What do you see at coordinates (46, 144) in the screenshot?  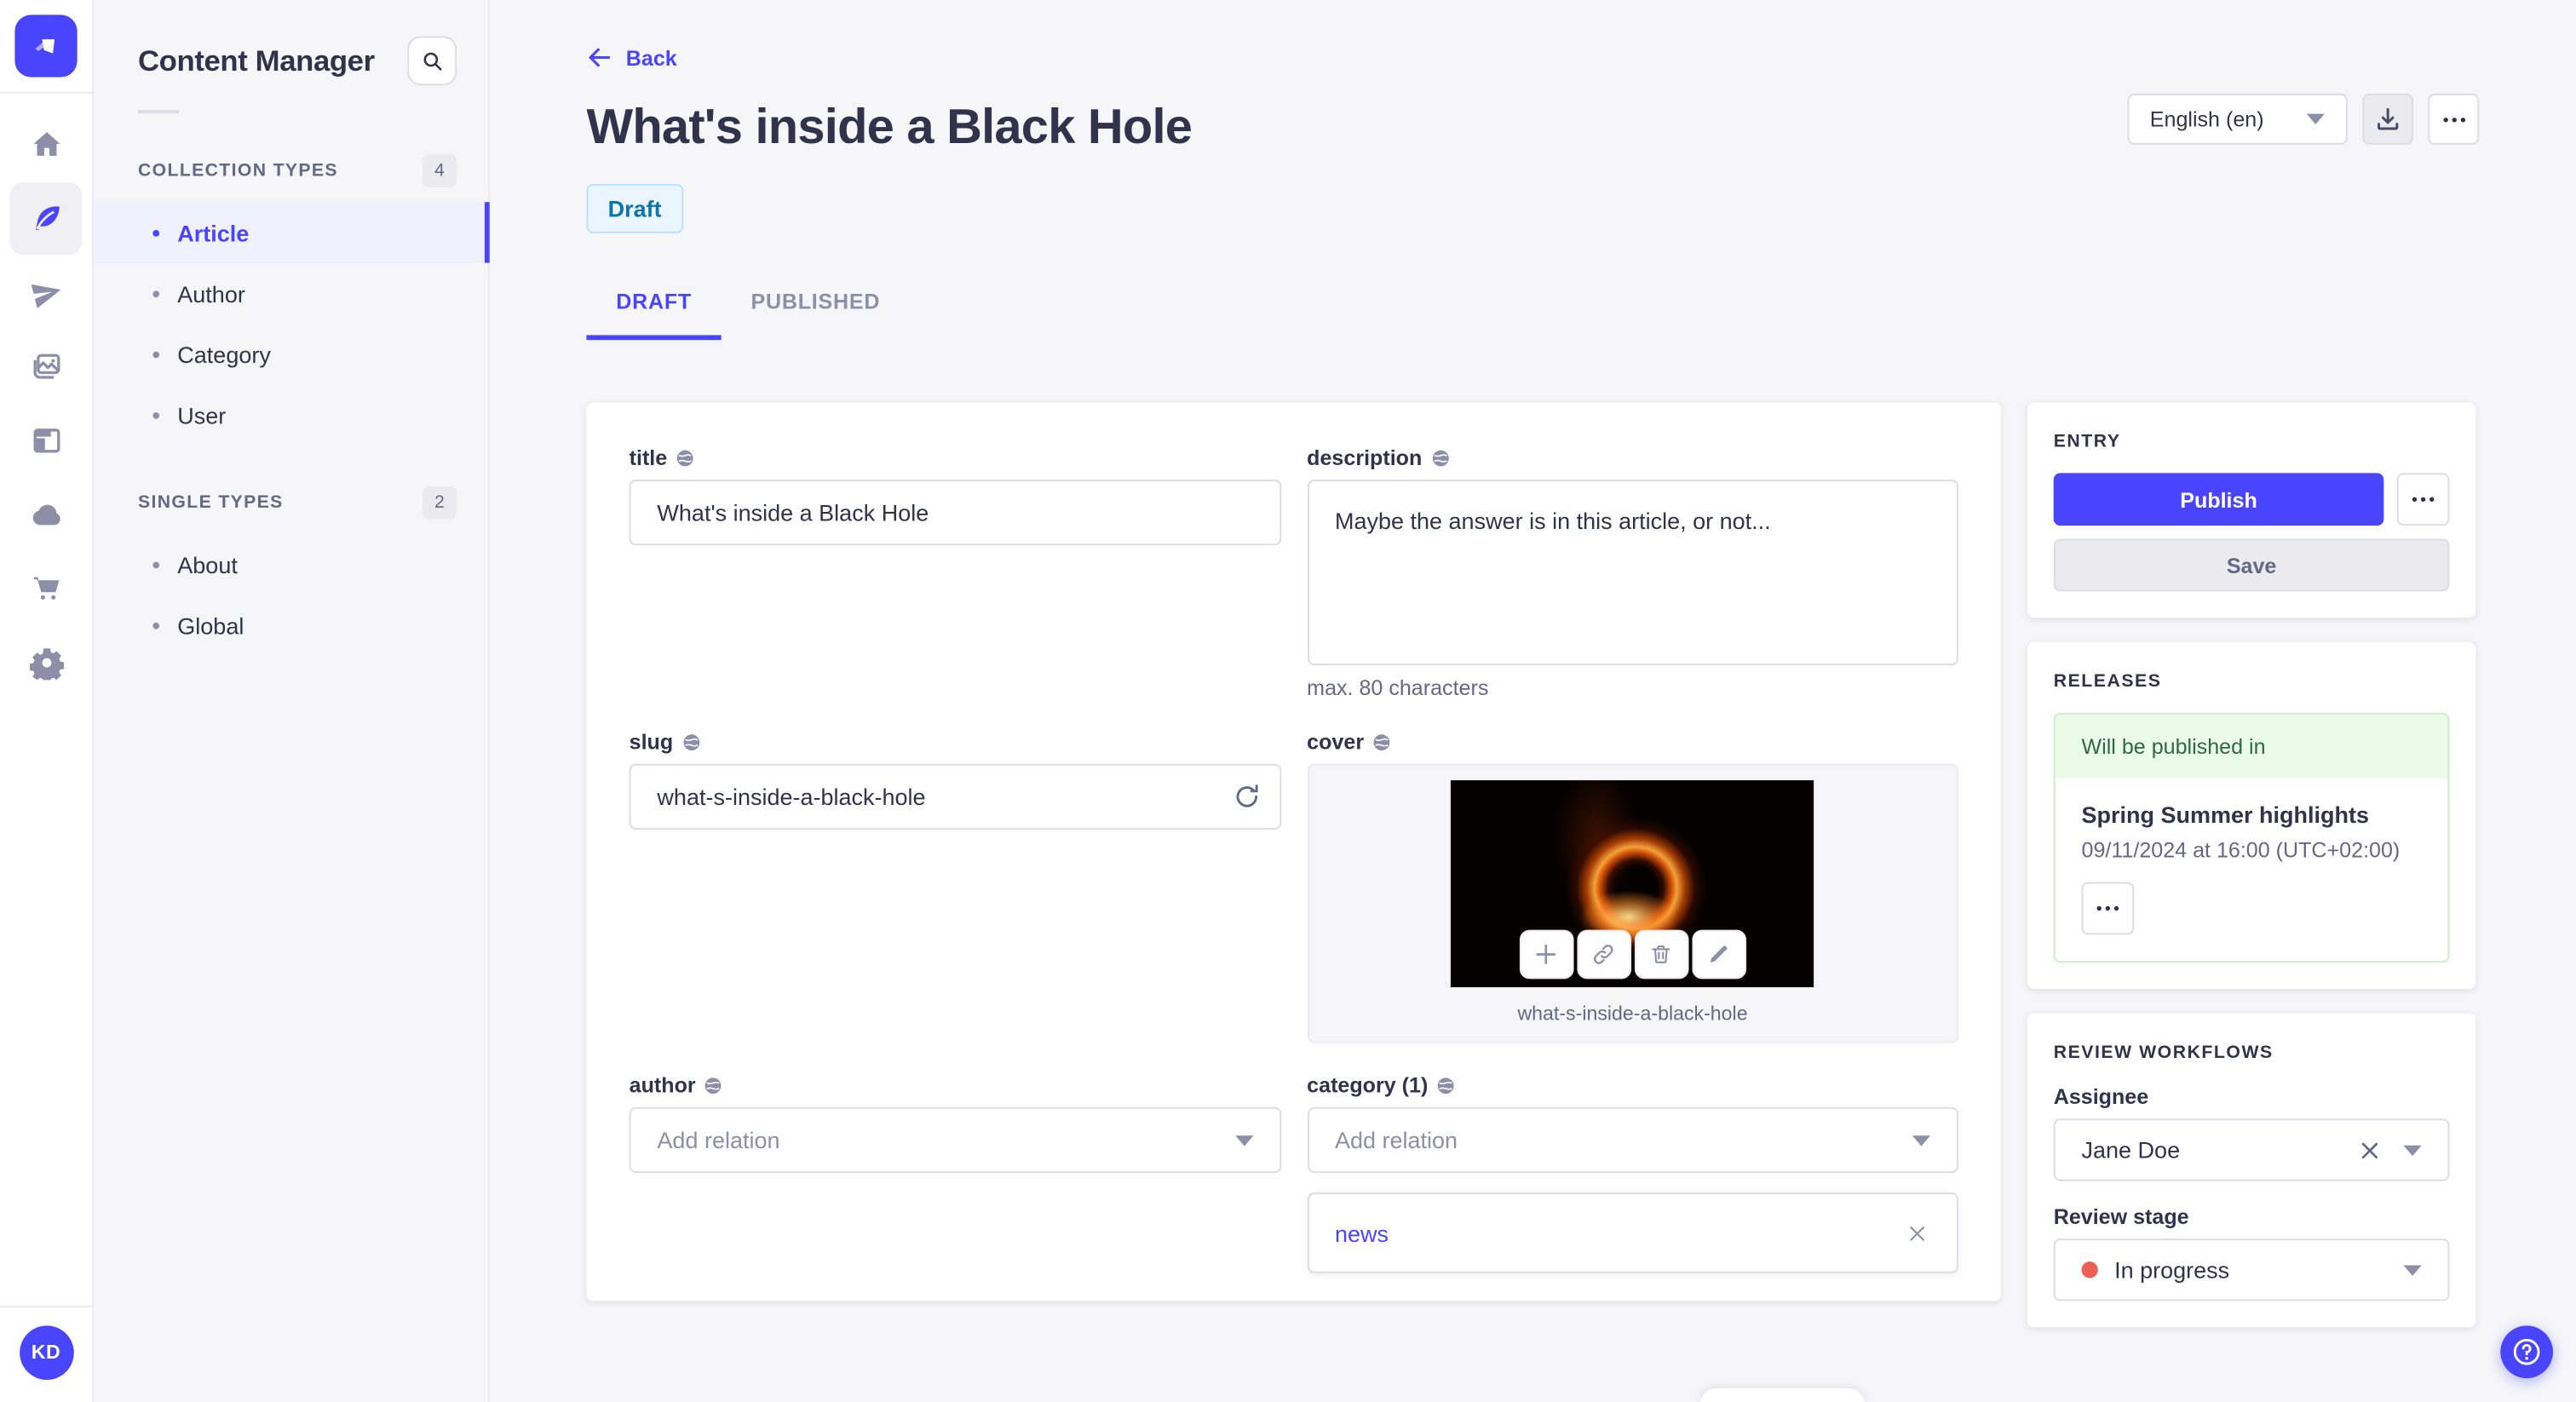 I see `home-icon` at bounding box center [46, 144].